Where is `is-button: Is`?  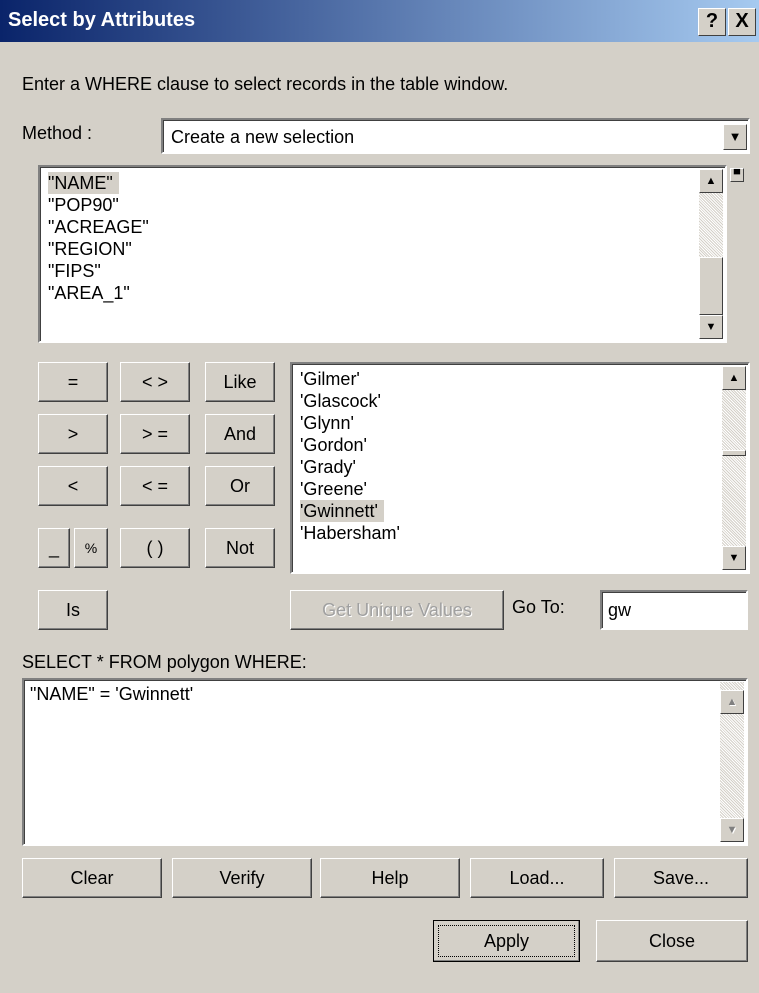
is-button: Is is located at coordinates (73, 610).